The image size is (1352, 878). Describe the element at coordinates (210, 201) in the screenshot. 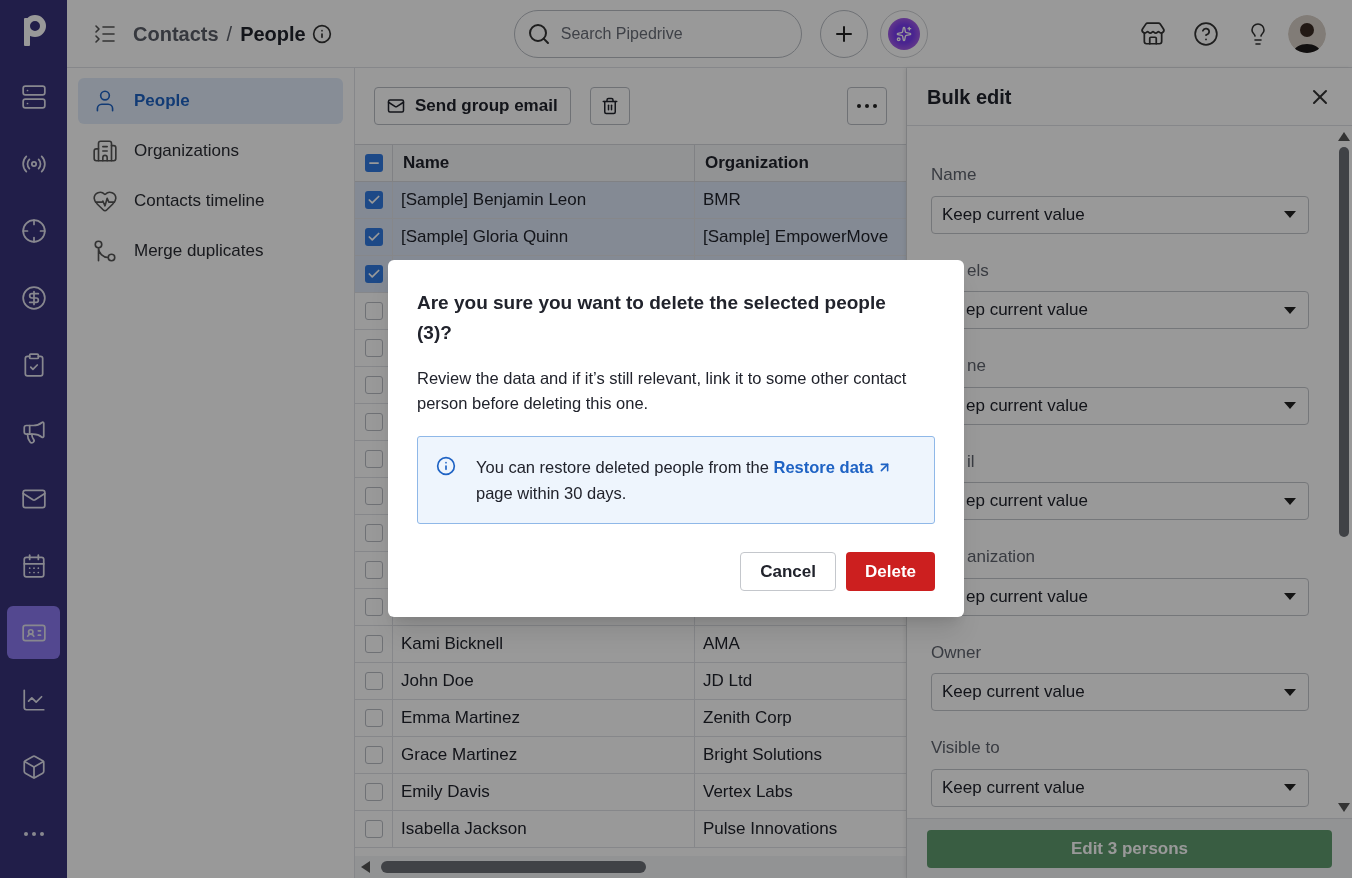

I see `subnav-item: Contacts timeline` at that location.